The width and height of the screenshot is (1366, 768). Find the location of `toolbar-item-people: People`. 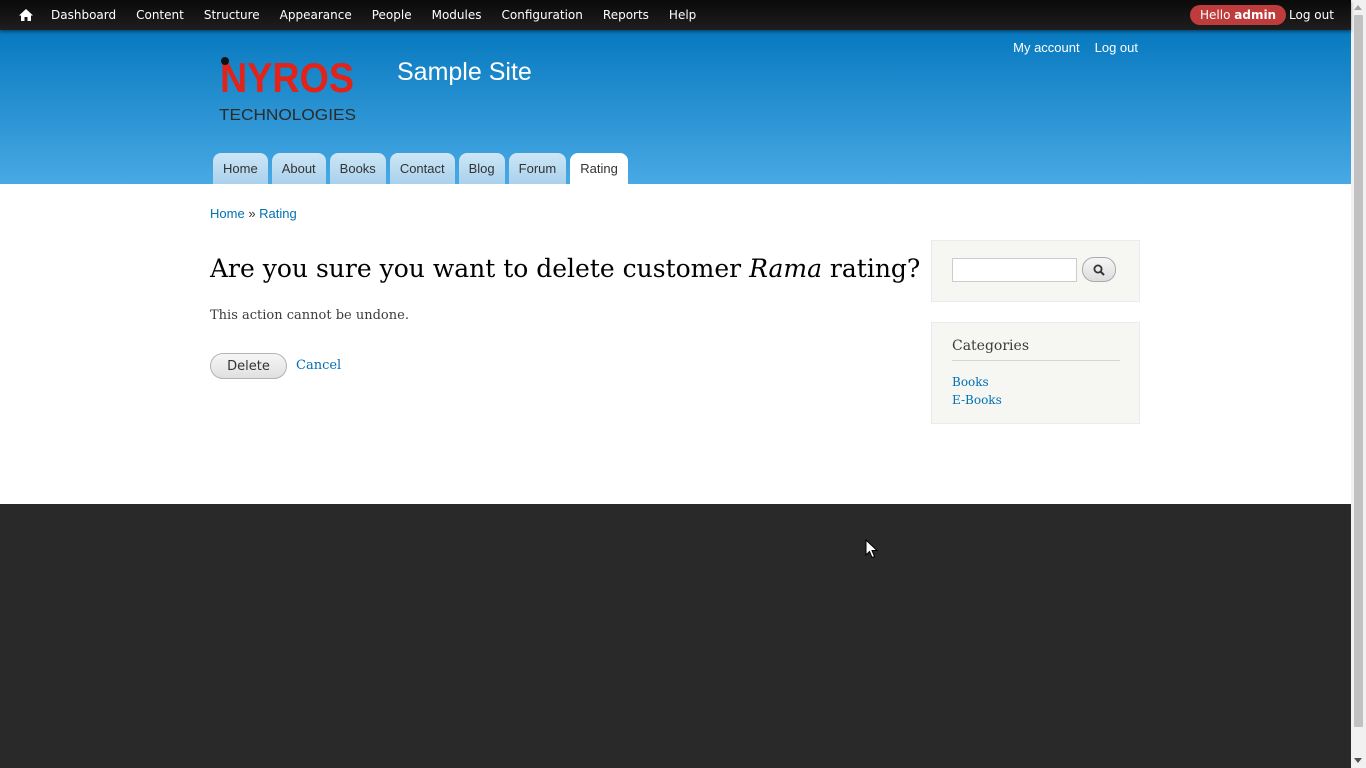

toolbar-item-people: People is located at coordinates (392, 15).